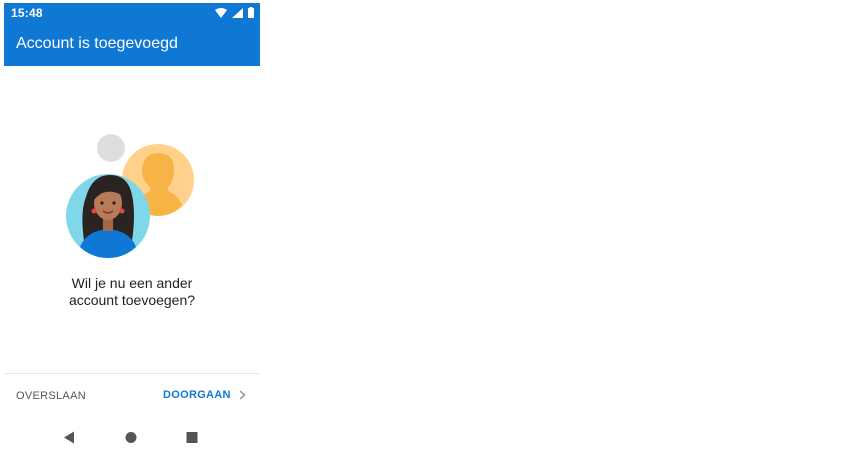  I want to click on skip-button: OVERSLAAN, so click(51, 396).